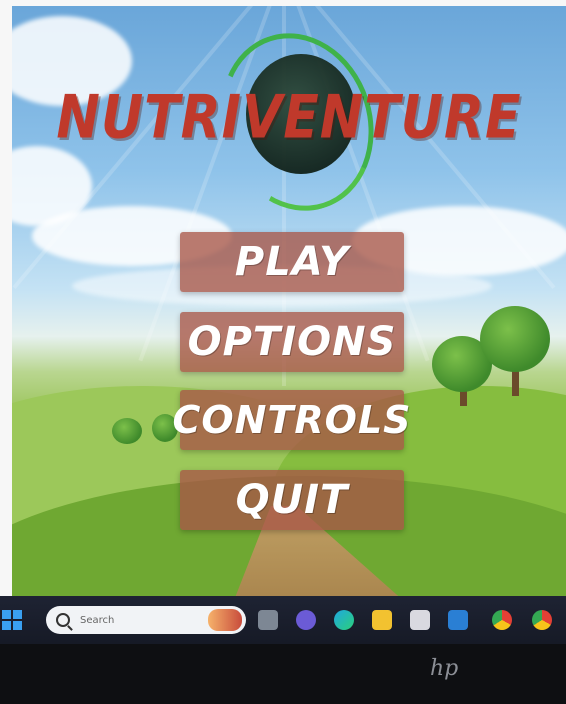 This screenshot has width=566, height=704. I want to click on chat-icon, so click(306, 620).